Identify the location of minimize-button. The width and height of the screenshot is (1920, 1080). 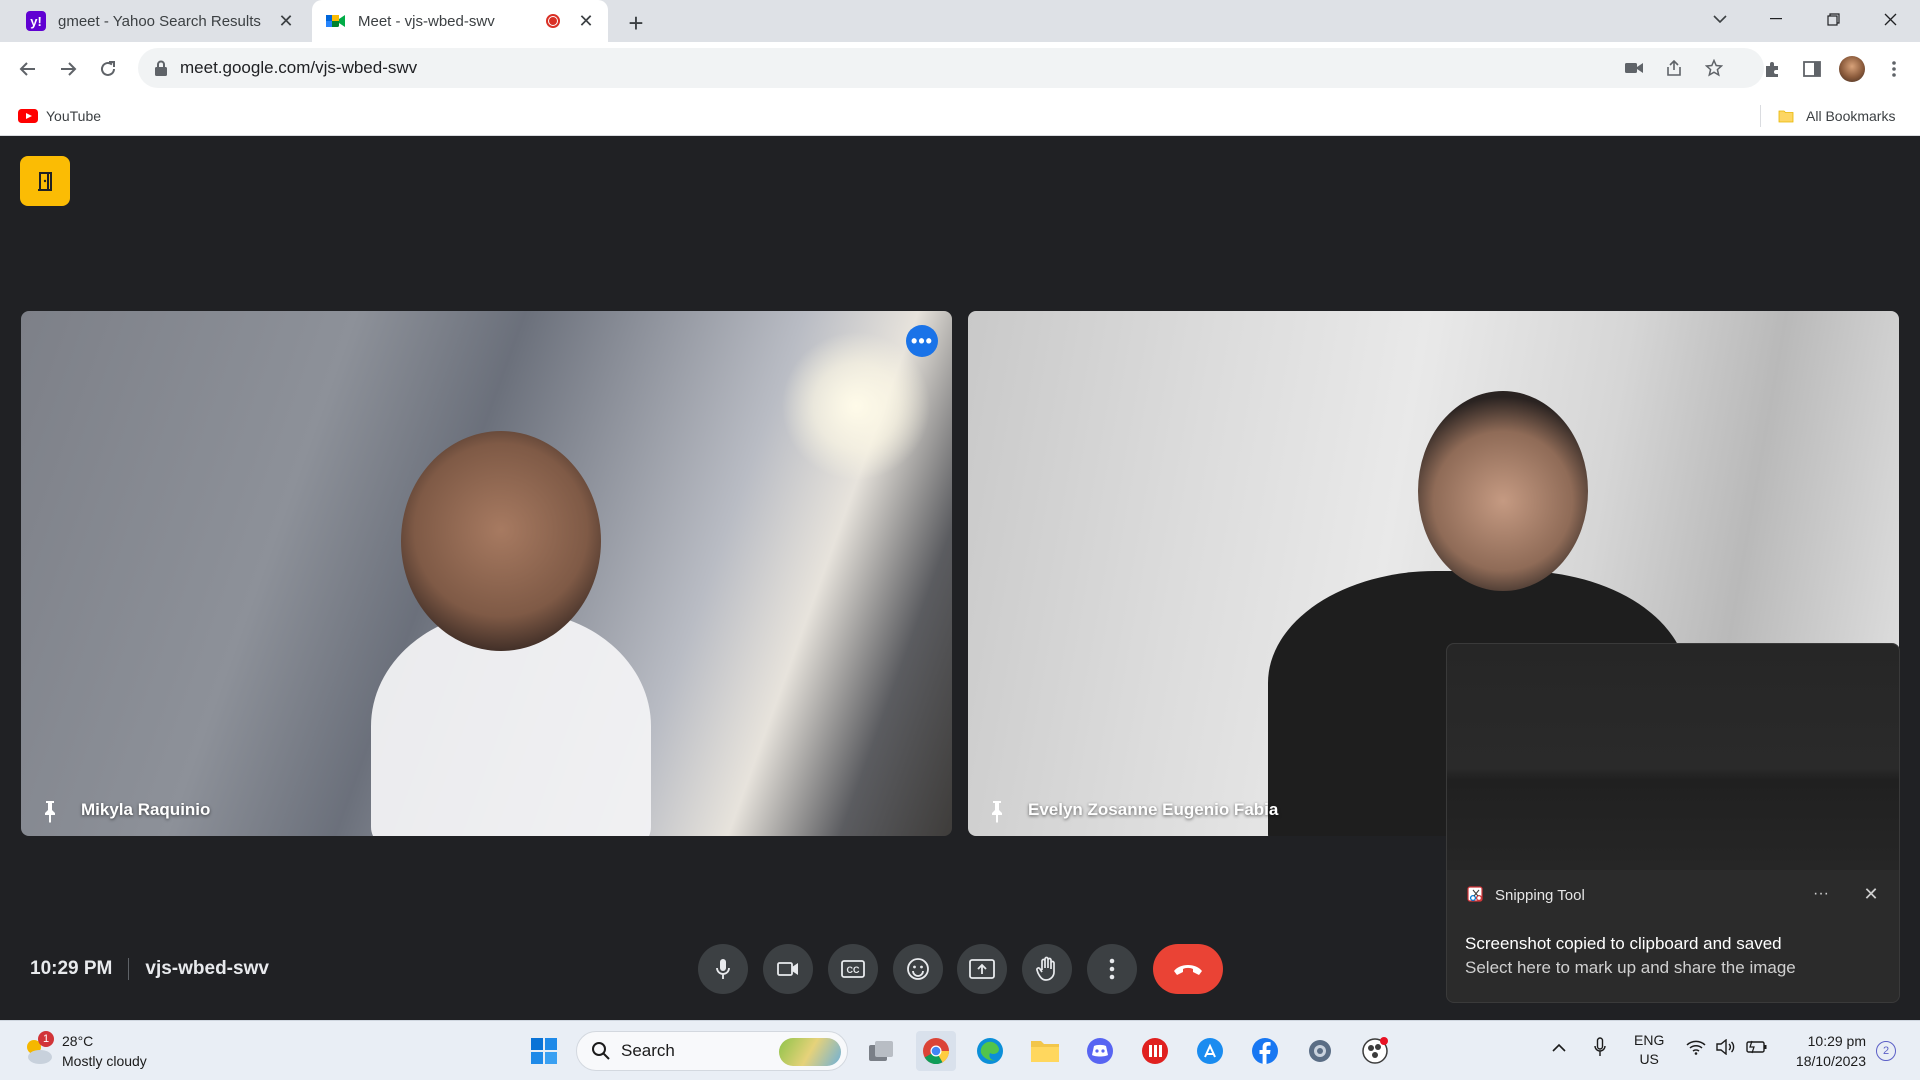
(1776, 19).